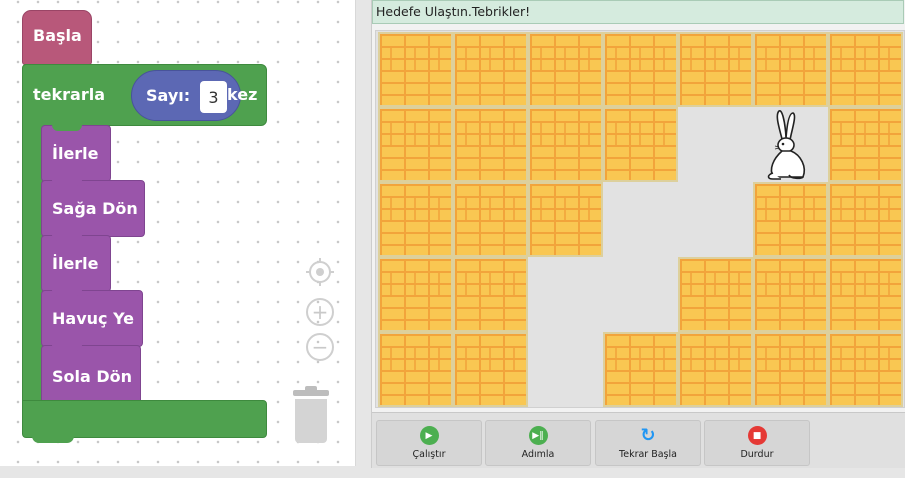 This screenshot has height=478, width=905. What do you see at coordinates (144, 419) in the screenshot?
I see `repeat-block-footer` at bounding box center [144, 419].